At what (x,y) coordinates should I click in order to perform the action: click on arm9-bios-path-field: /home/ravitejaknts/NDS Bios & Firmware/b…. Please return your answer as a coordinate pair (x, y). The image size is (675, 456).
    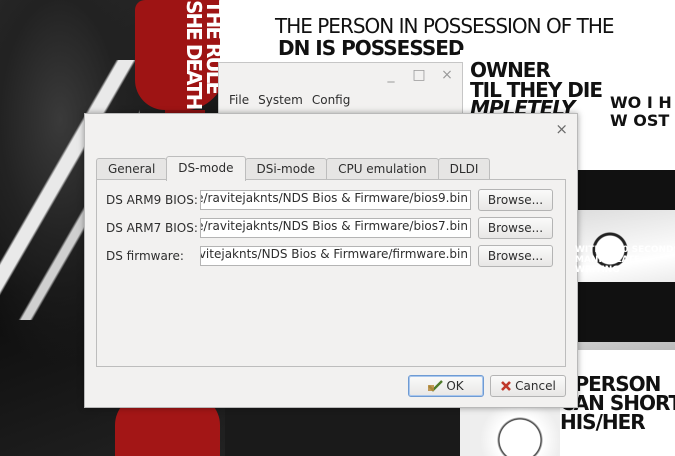
    Looking at the image, I should click on (335, 200).